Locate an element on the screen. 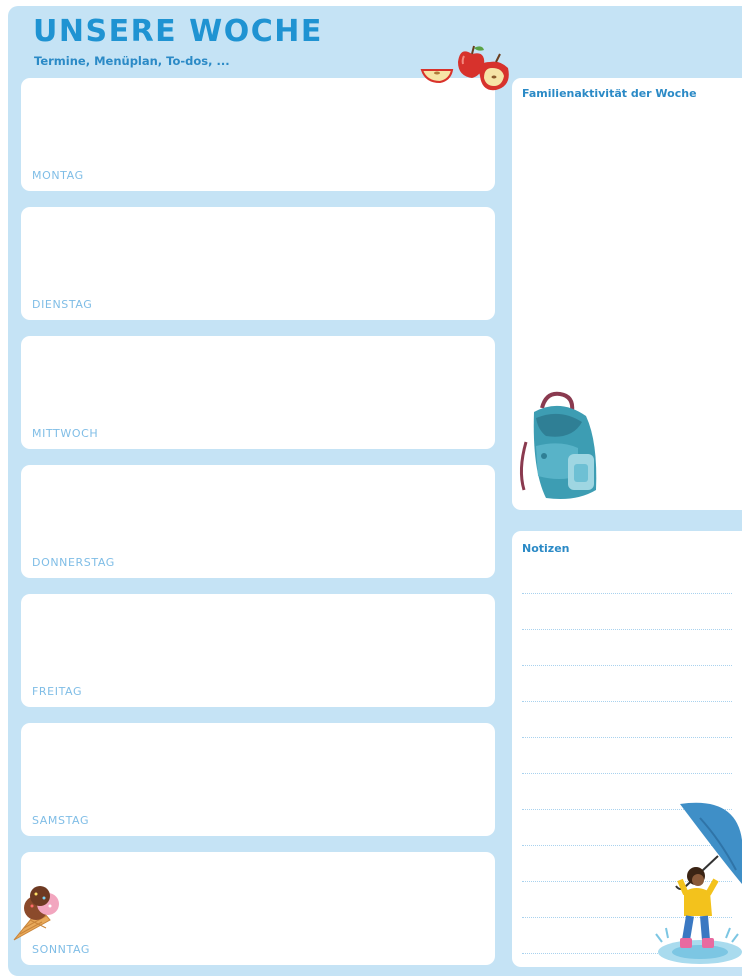 Image resolution: width=742 pixels, height=978 pixels. day-label-donnerstag: DONNERSTAG is located at coordinates (73, 562).